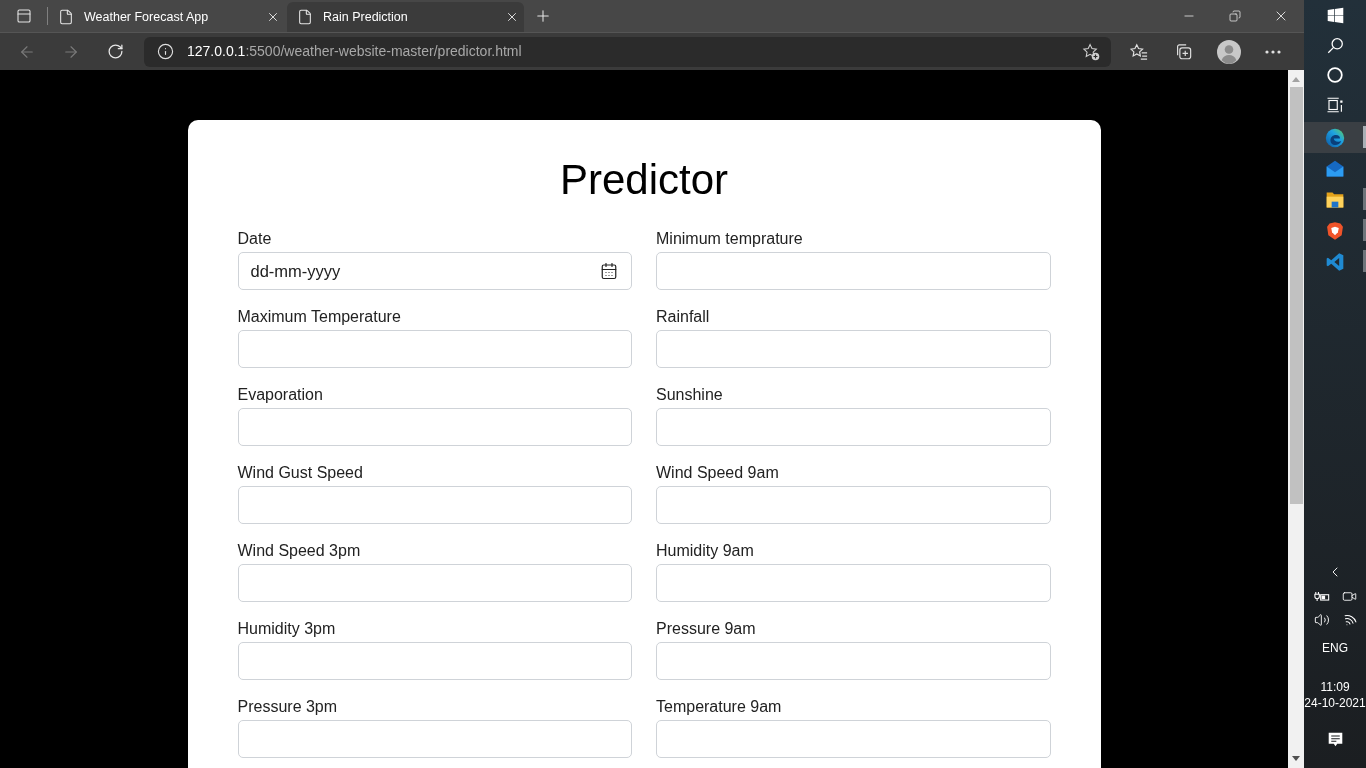 The image size is (1366, 768). Describe the element at coordinates (1091, 51) in the screenshot. I see `add-favorite-icon` at that location.